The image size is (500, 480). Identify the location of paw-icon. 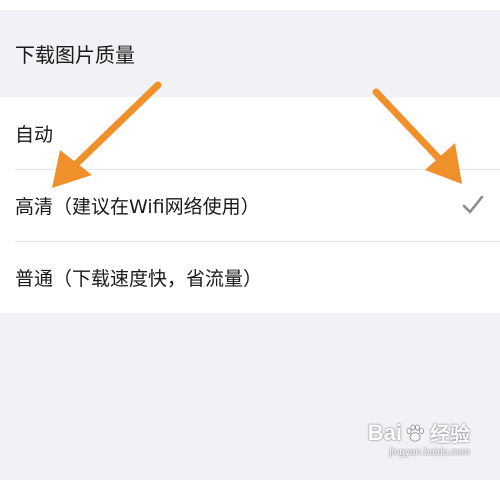
(415, 433).